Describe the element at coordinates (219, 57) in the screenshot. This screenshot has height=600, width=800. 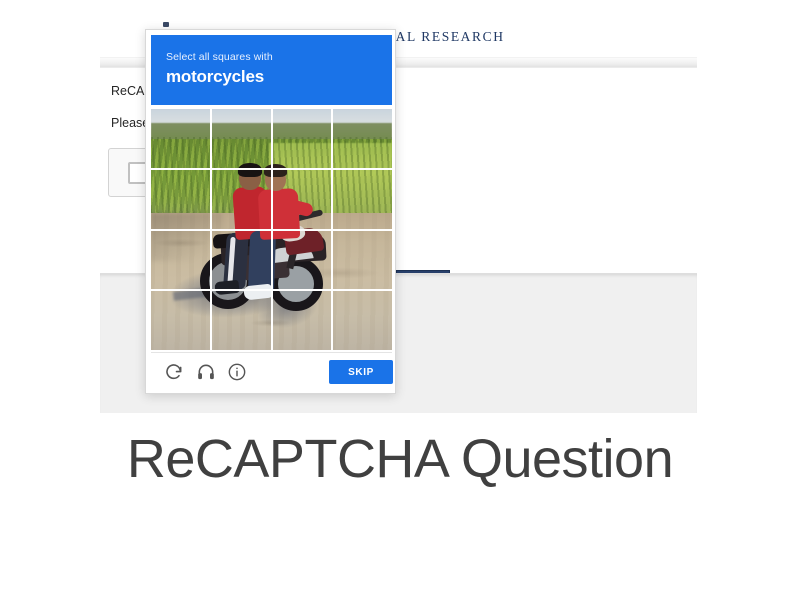
I see `prompt-line-1: Select all squares with` at that location.